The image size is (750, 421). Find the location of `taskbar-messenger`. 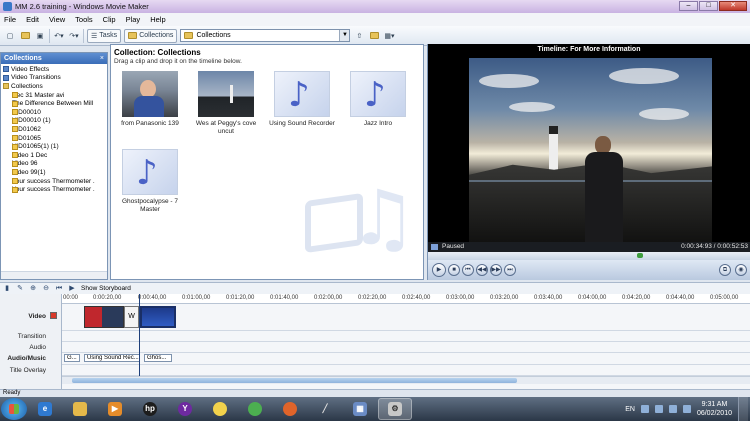

taskbar-messenger is located at coordinates (255, 409).